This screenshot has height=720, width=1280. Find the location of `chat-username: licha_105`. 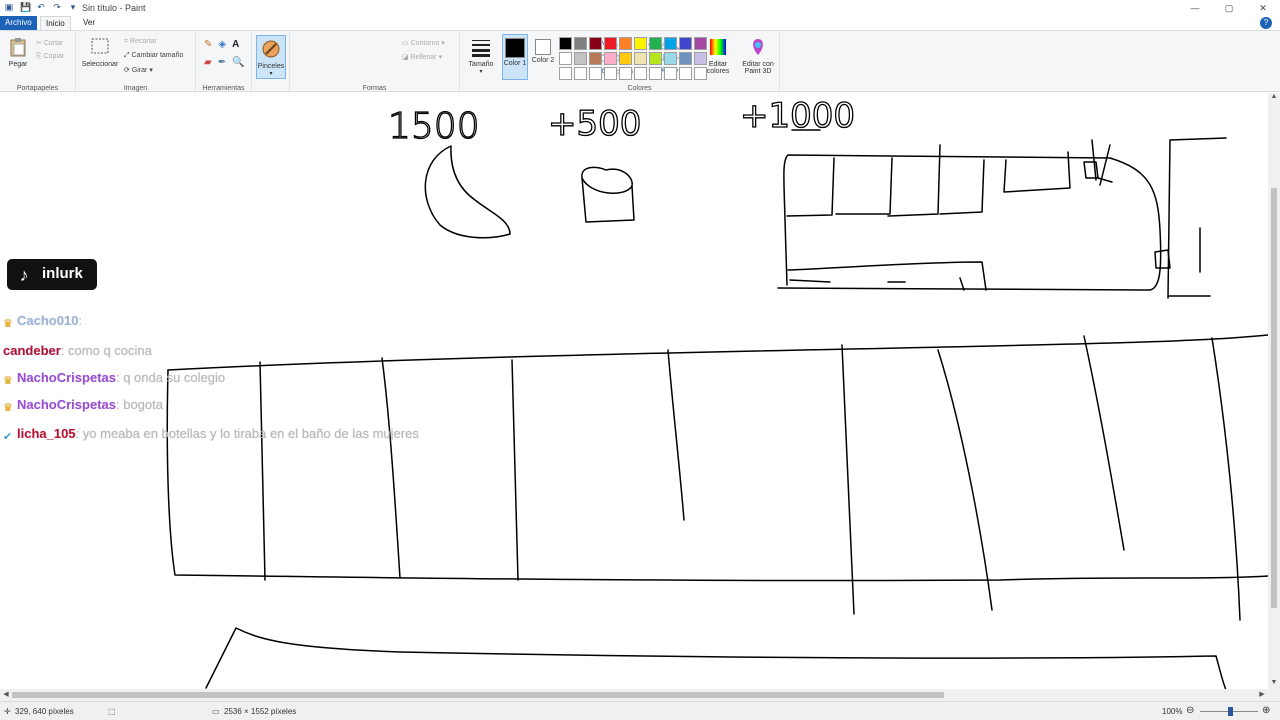

chat-username: licha_105 is located at coordinates (46, 433).